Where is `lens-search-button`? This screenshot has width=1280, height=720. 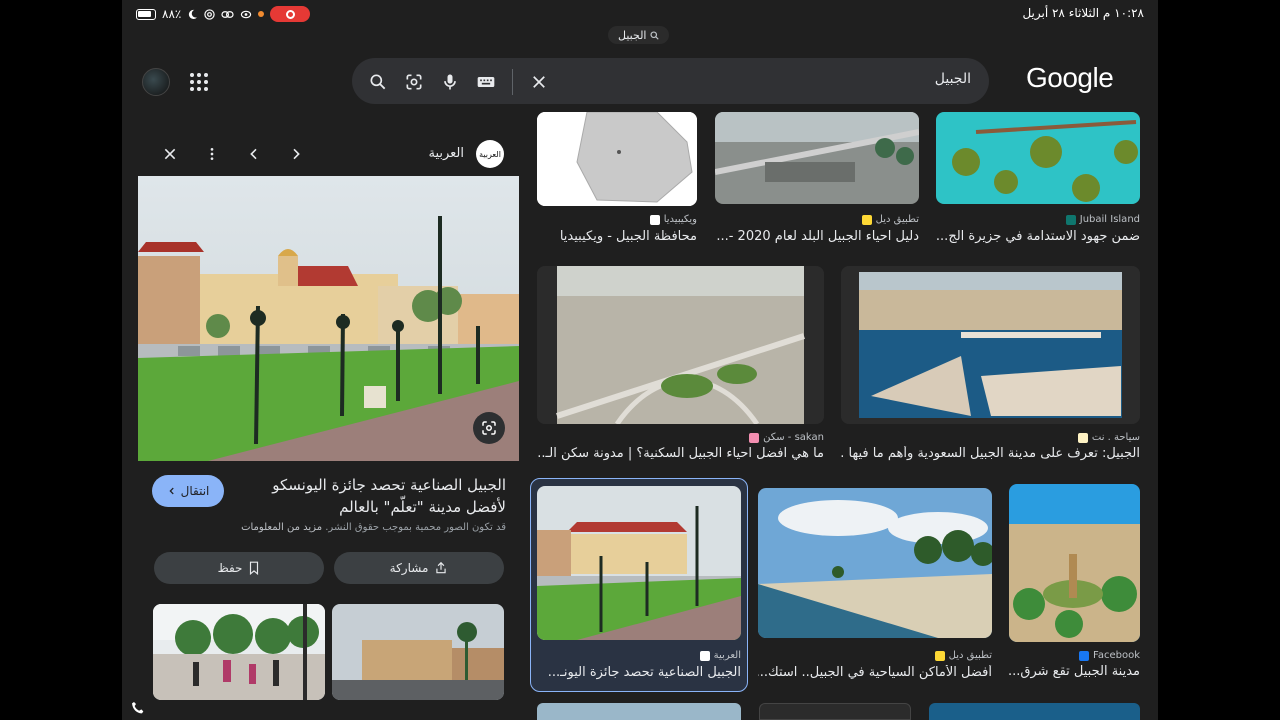 lens-search-button is located at coordinates (489, 428).